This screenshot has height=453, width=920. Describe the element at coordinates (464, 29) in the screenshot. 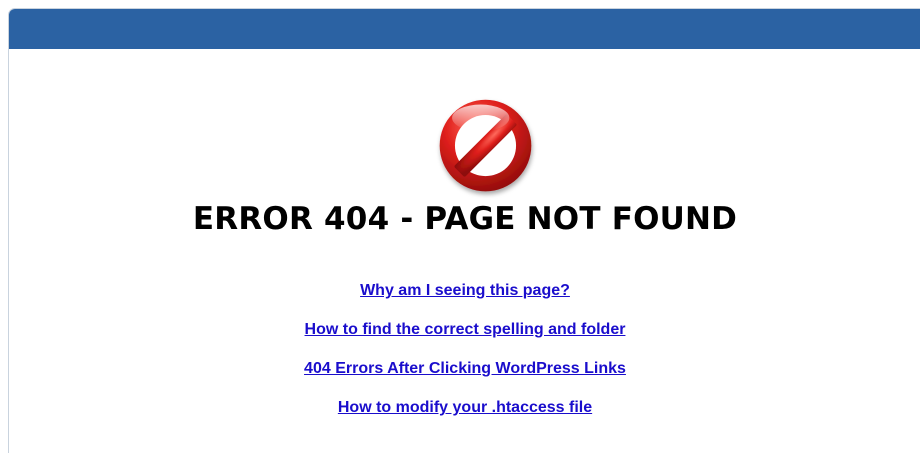

I see `header-bar` at that location.